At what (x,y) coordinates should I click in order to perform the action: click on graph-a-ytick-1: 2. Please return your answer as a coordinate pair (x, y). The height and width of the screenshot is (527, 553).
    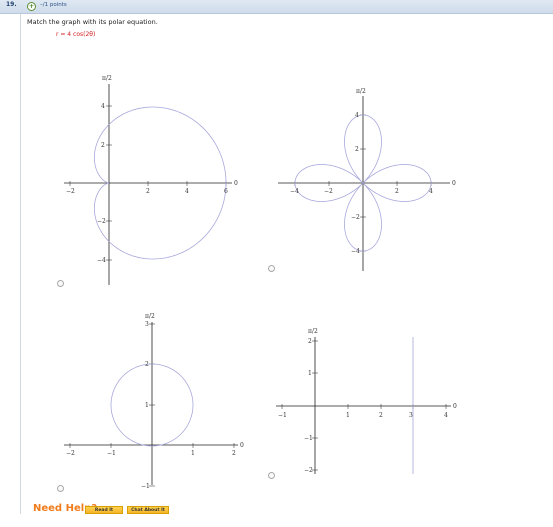
    Looking at the image, I should click on (103, 145).